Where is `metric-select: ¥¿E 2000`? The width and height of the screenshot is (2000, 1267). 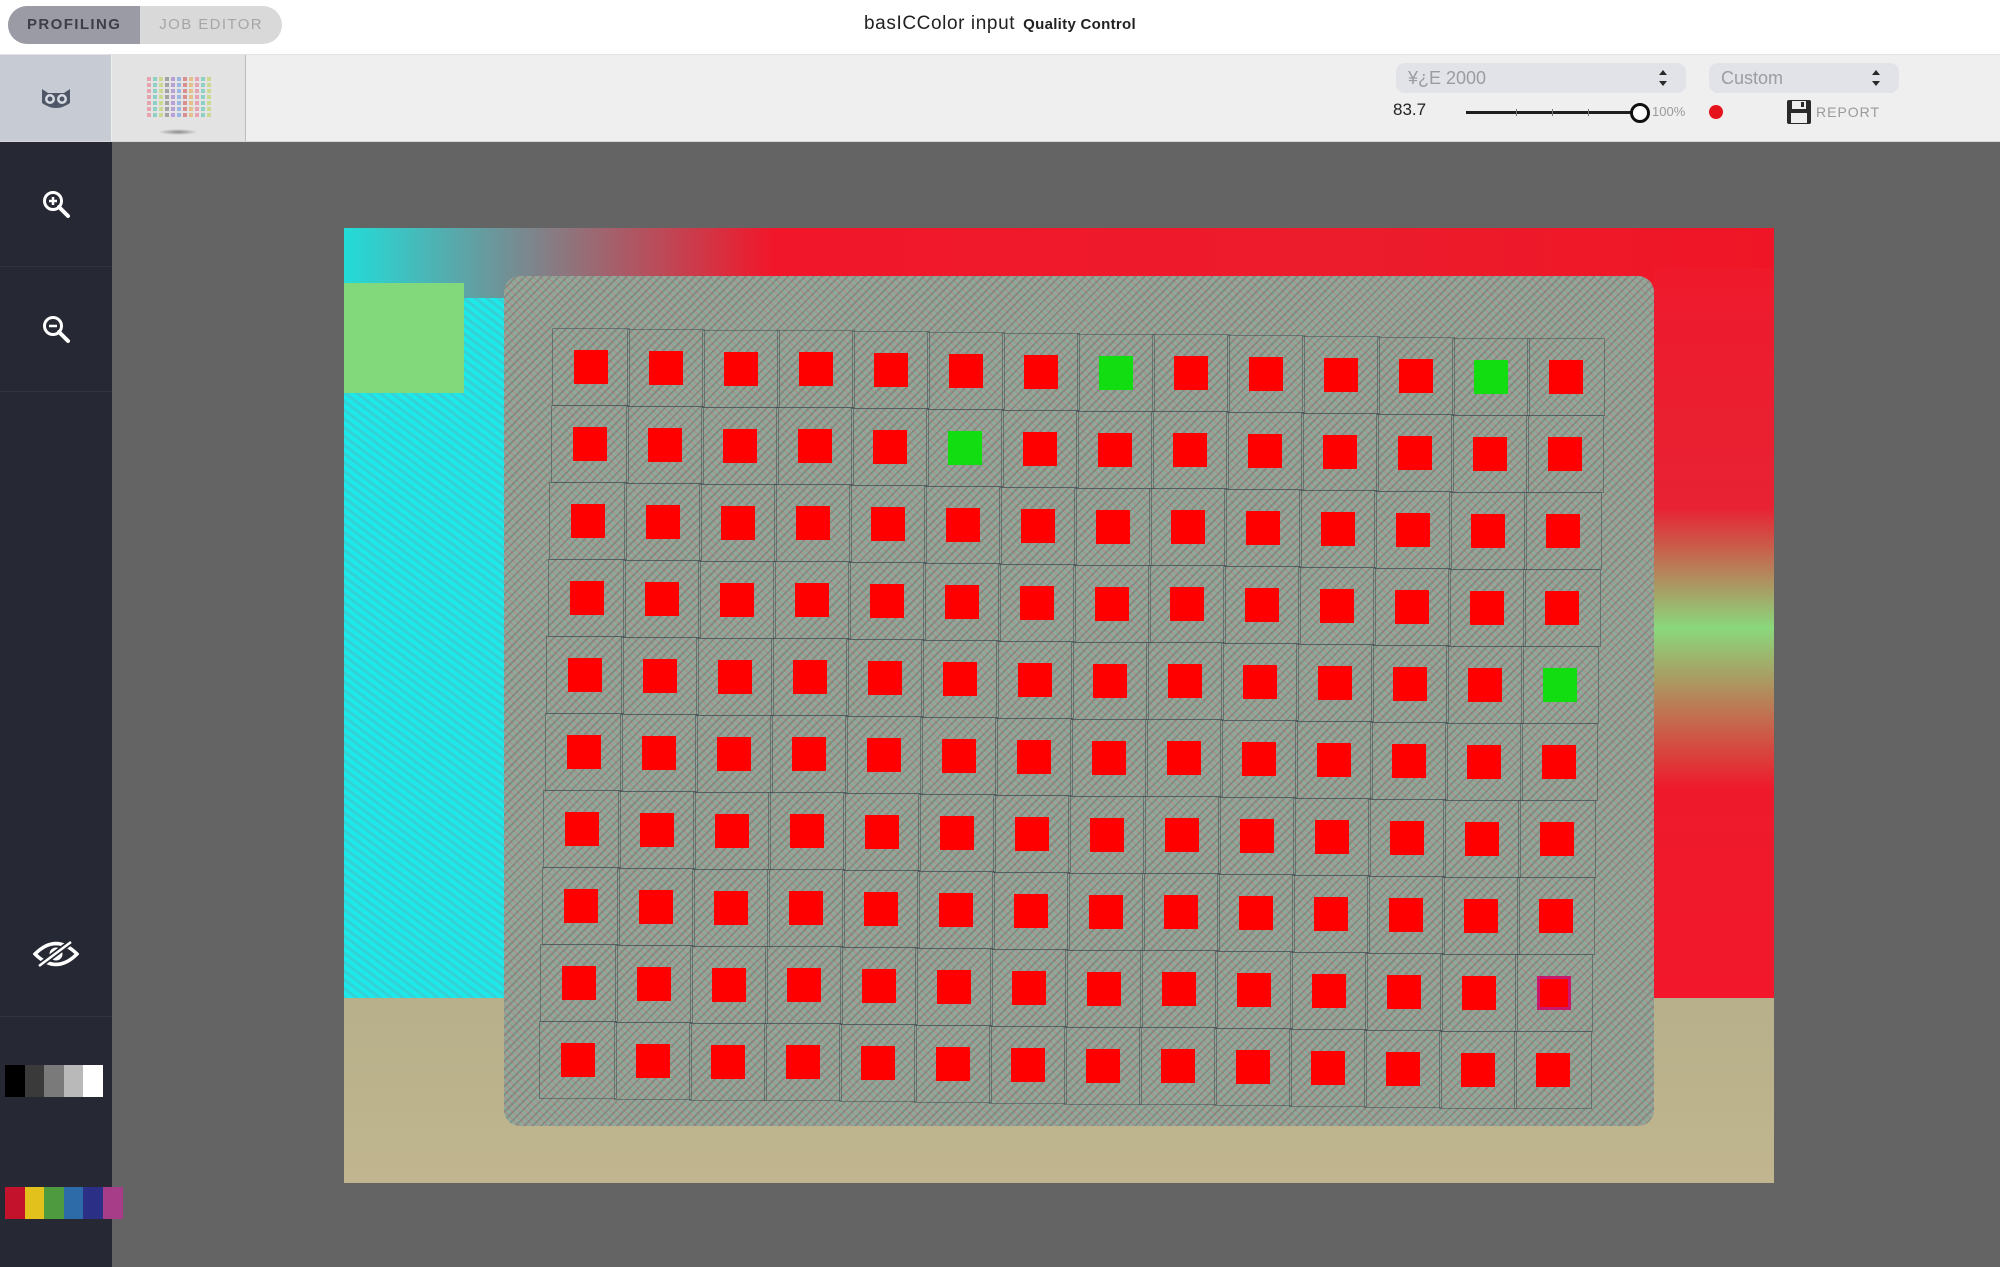 metric-select: ¥¿E 2000 is located at coordinates (1541, 78).